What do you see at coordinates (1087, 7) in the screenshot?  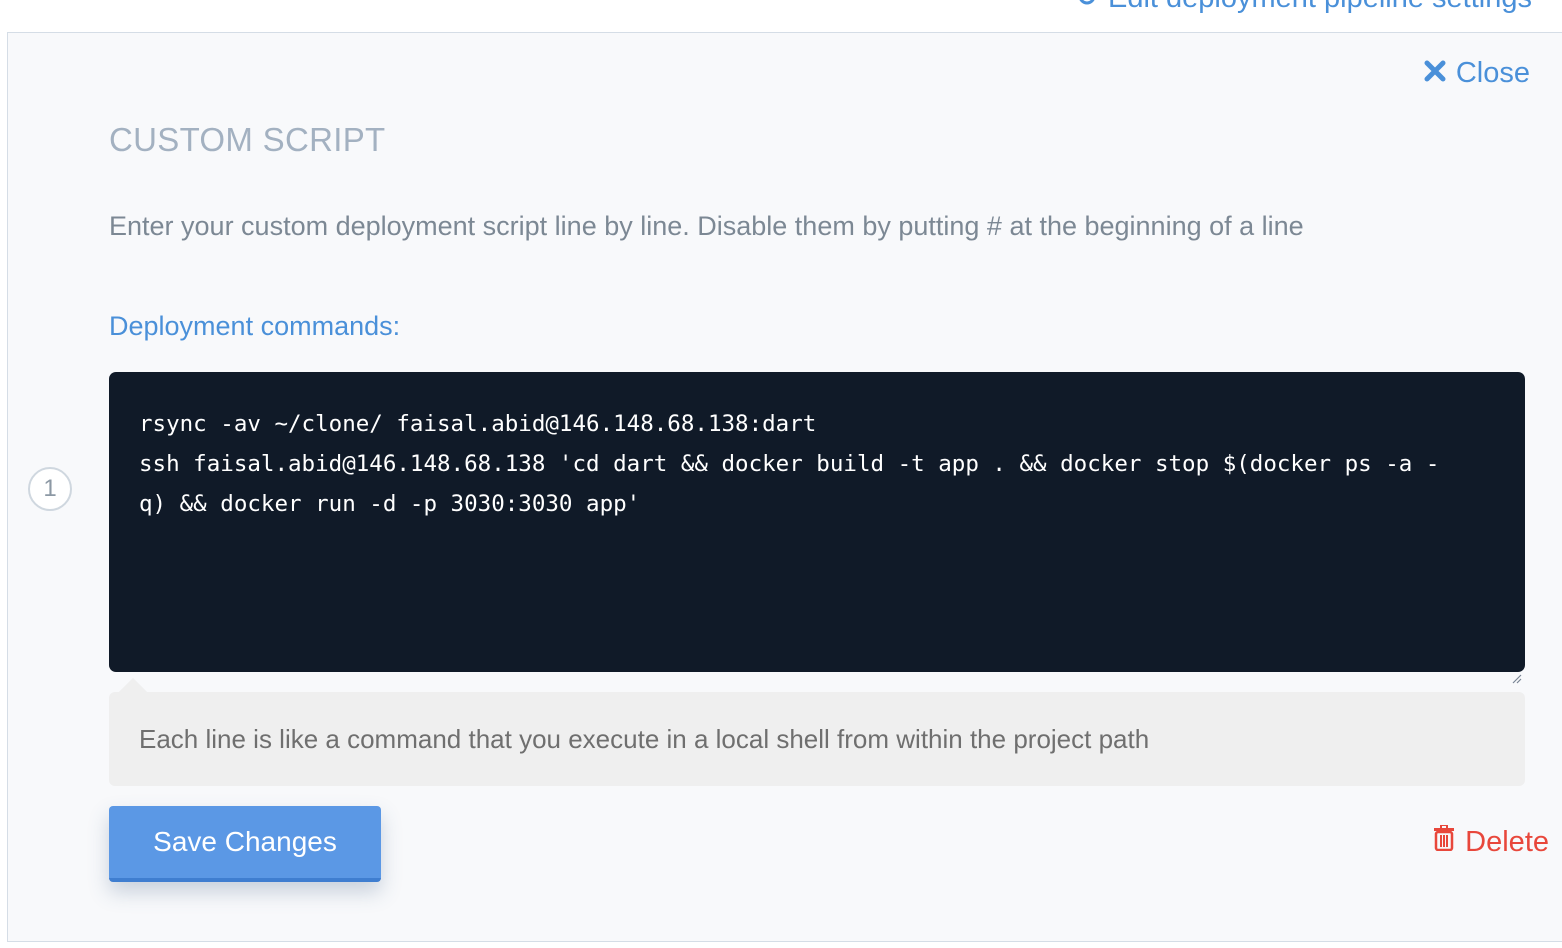 I see `settings-icon` at bounding box center [1087, 7].